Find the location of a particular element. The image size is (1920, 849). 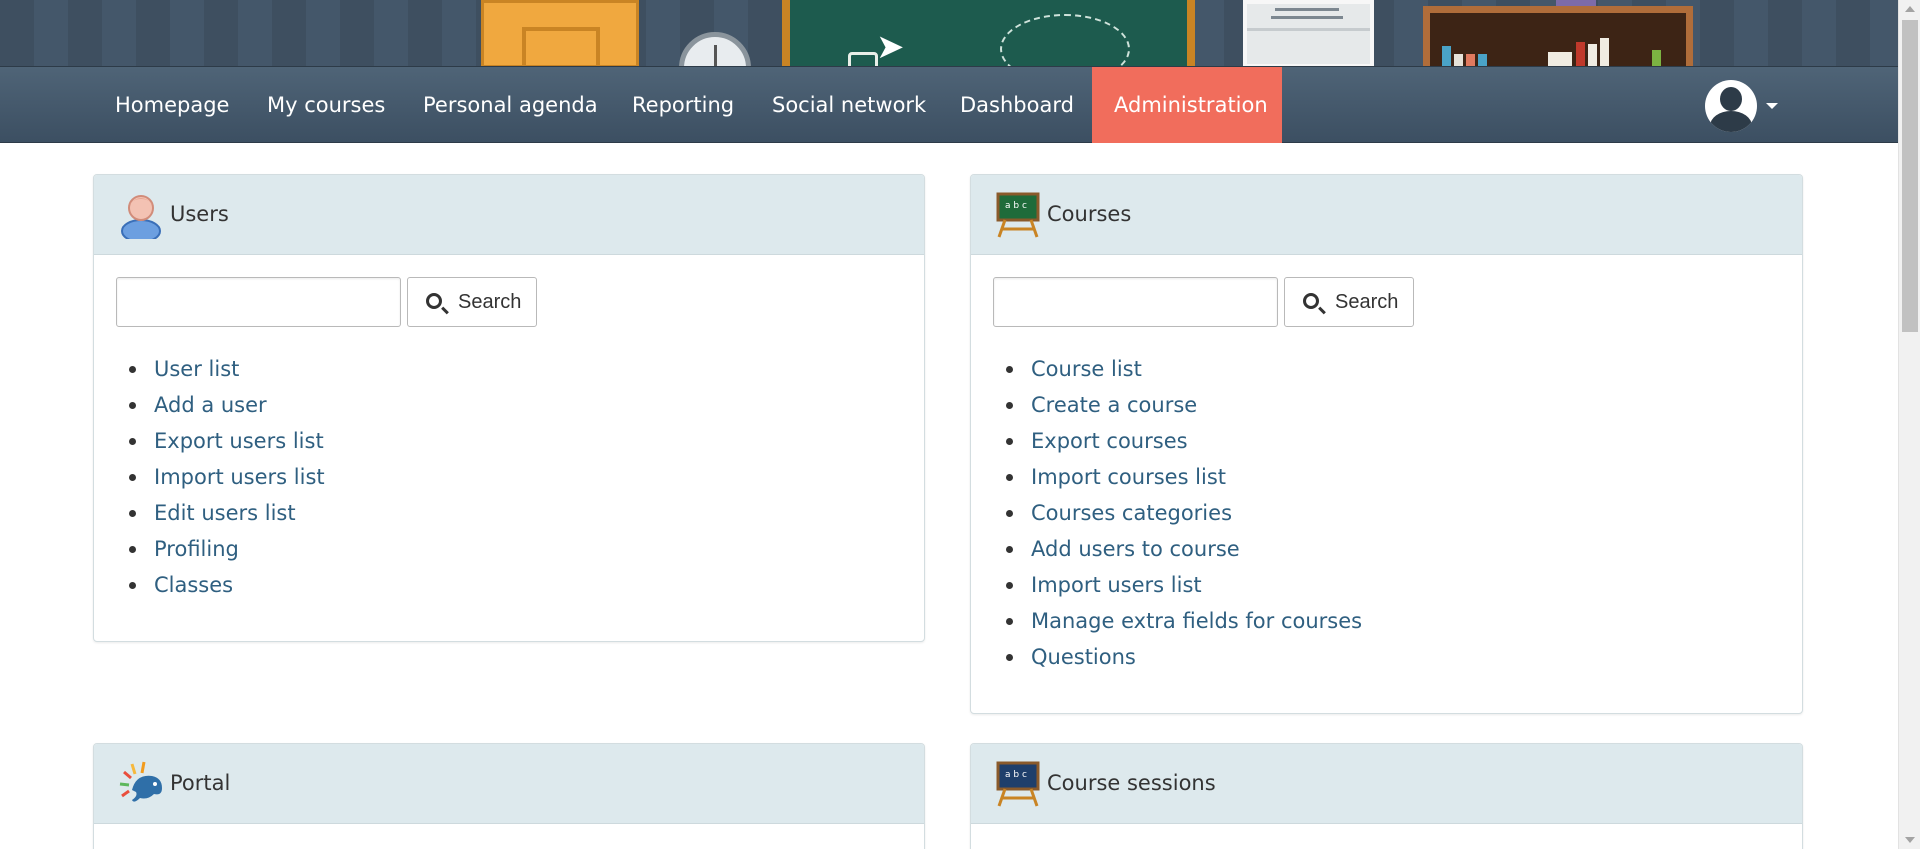

nav-homepage: Homepage is located at coordinates (172, 105).